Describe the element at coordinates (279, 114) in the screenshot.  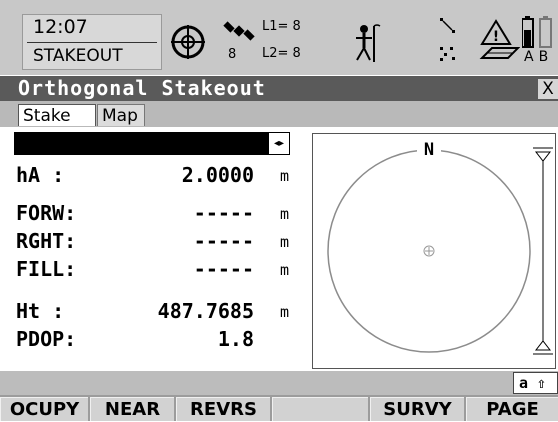
I see `tab-bar: Stake Map` at that location.